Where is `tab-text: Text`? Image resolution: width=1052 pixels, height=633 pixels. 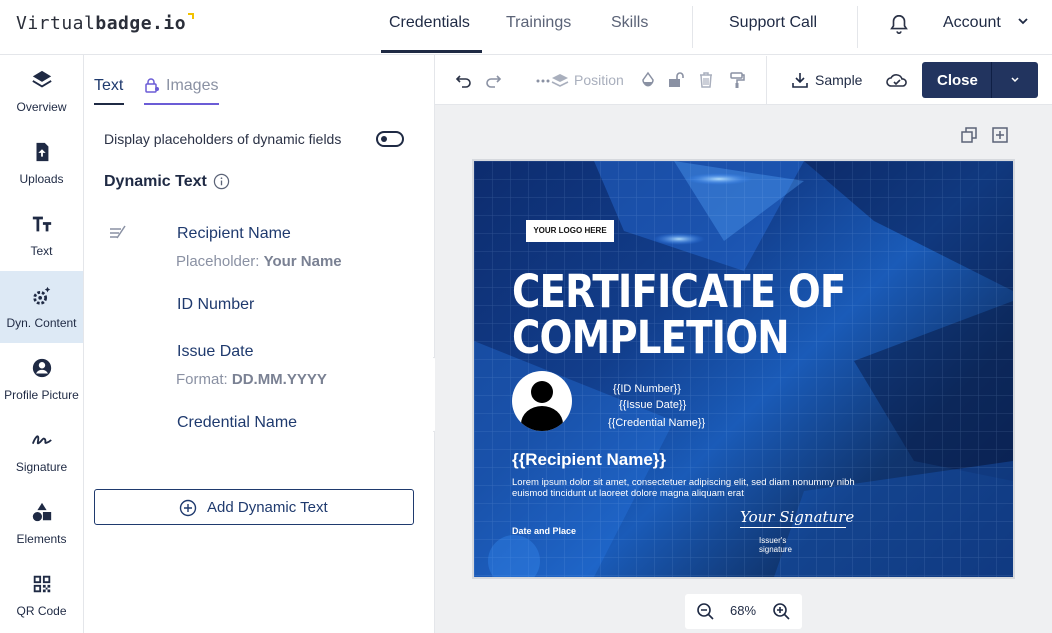 tab-text: Text is located at coordinates (108, 86).